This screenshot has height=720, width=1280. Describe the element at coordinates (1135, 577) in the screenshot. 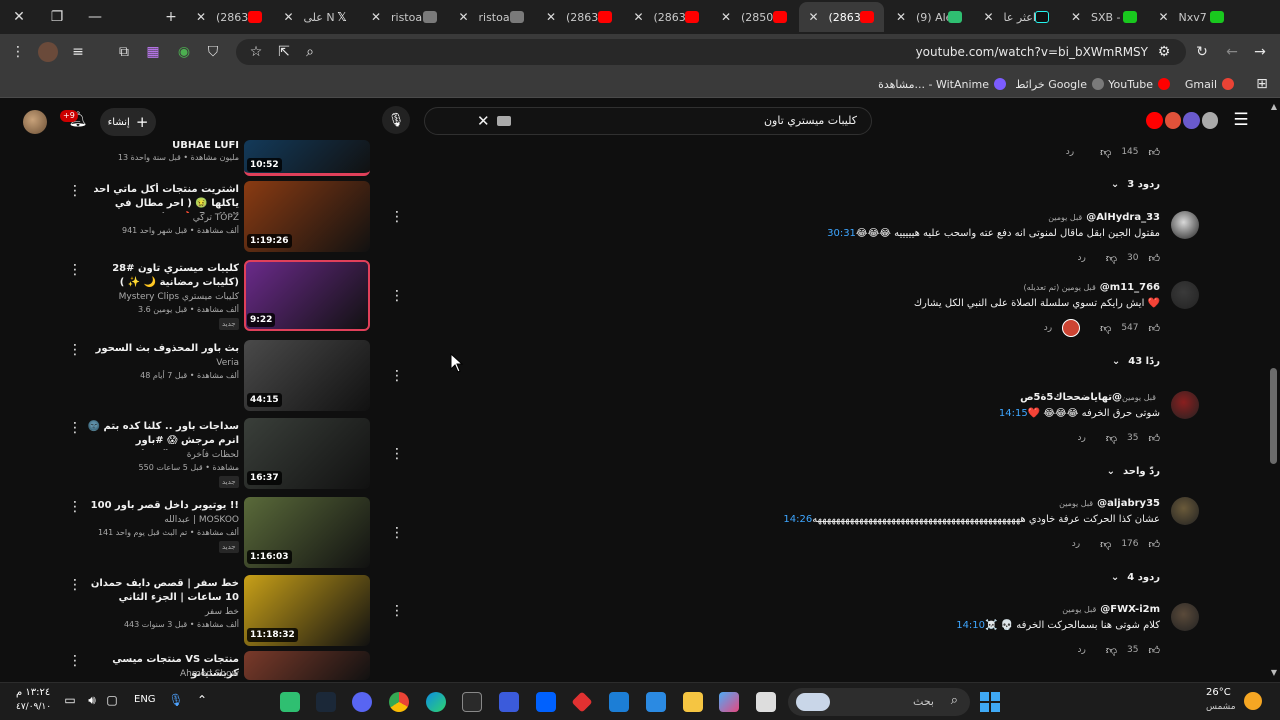

I see `replies-toggle: ⌄ 4 ردود` at that location.